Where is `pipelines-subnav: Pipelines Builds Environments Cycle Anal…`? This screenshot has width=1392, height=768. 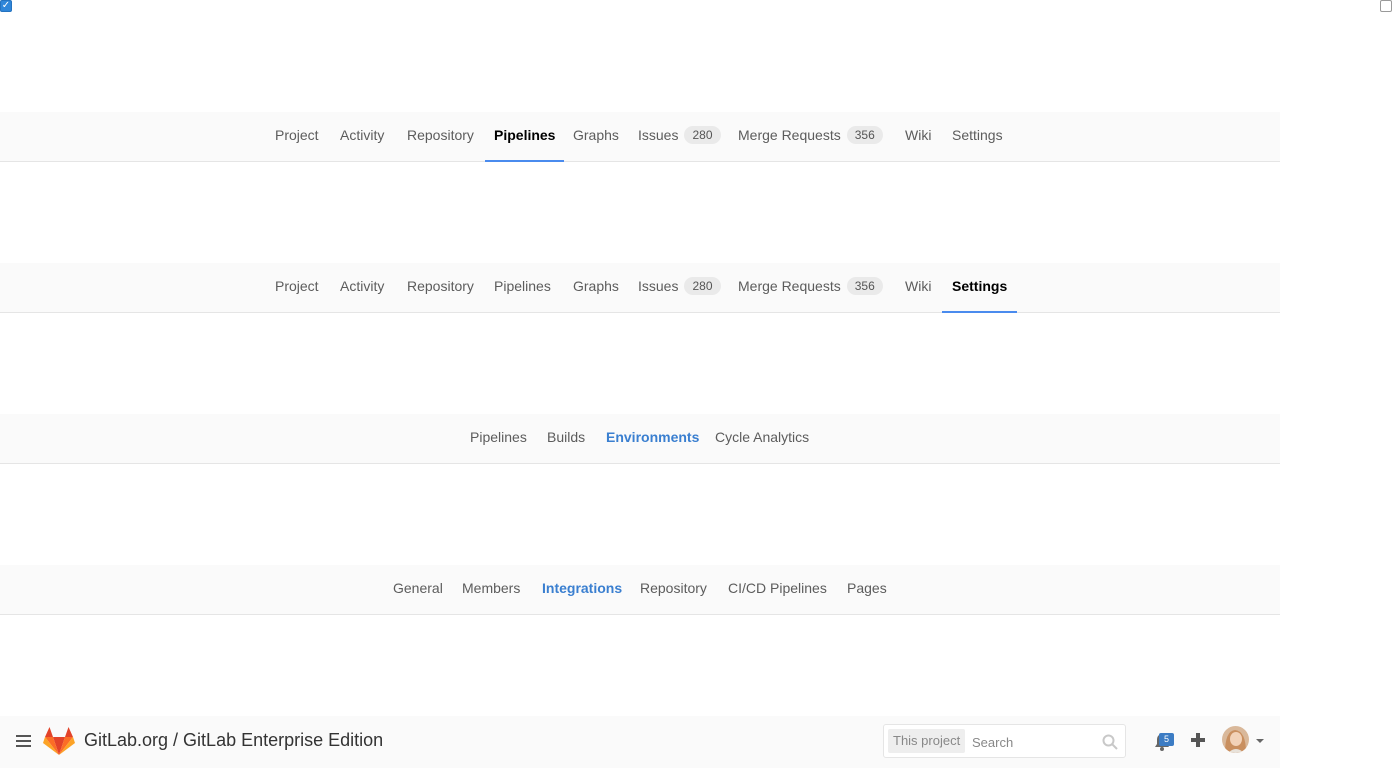 pipelines-subnav: Pipelines Builds Environments Cycle Anal… is located at coordinates (640, 439).